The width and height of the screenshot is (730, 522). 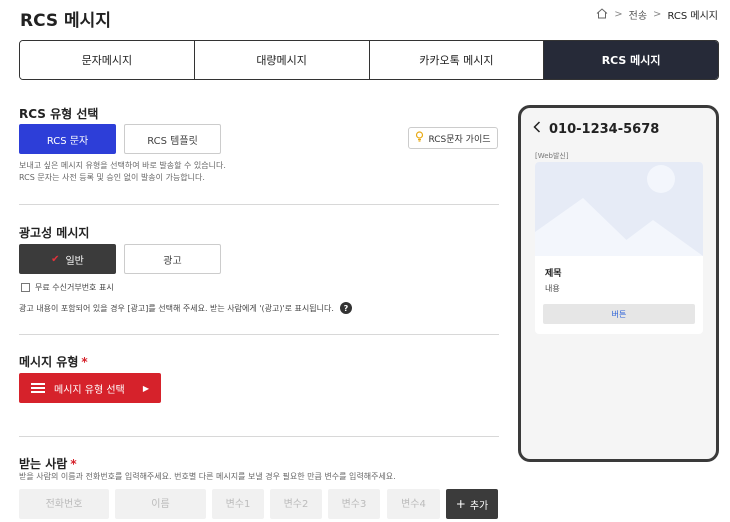 I want to click on preview-card-button: 버튼, so click(x=619, y=314).